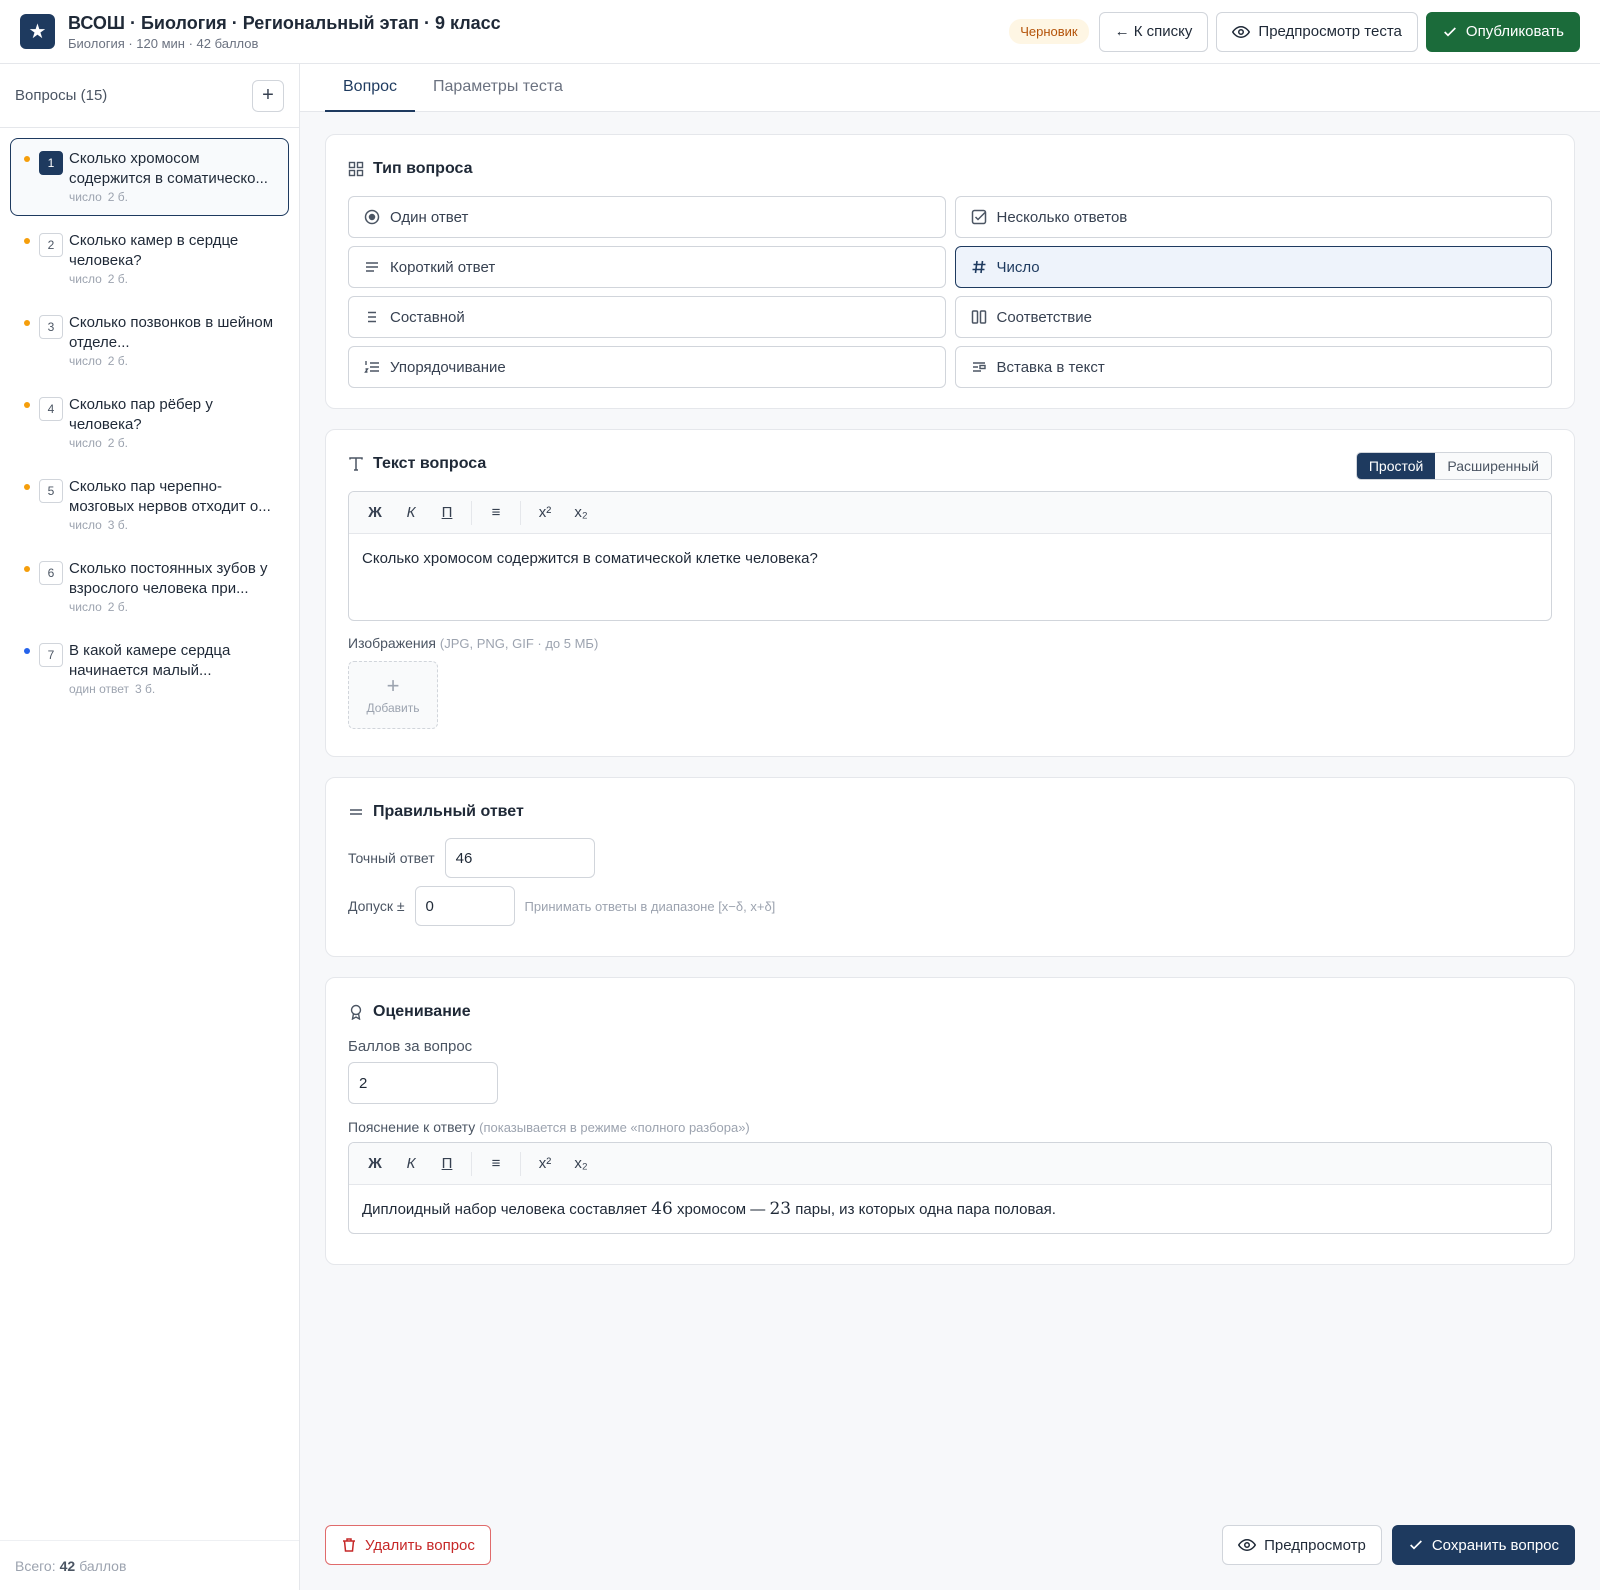 This screenshot has height=1590, width=1600. I want to click on add-image-button: + Добавить, so click(393, 695).